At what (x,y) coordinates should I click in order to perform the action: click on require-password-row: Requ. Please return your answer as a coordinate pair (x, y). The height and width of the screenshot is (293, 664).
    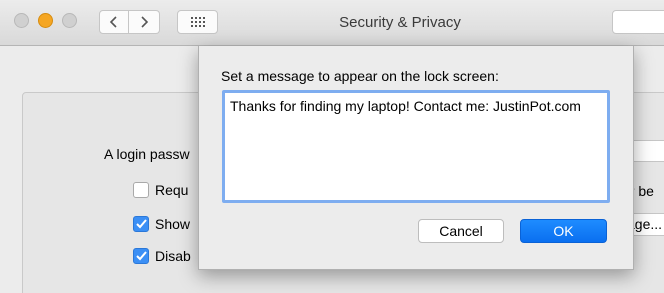
    Looking at the image, I should click on (160, 190).